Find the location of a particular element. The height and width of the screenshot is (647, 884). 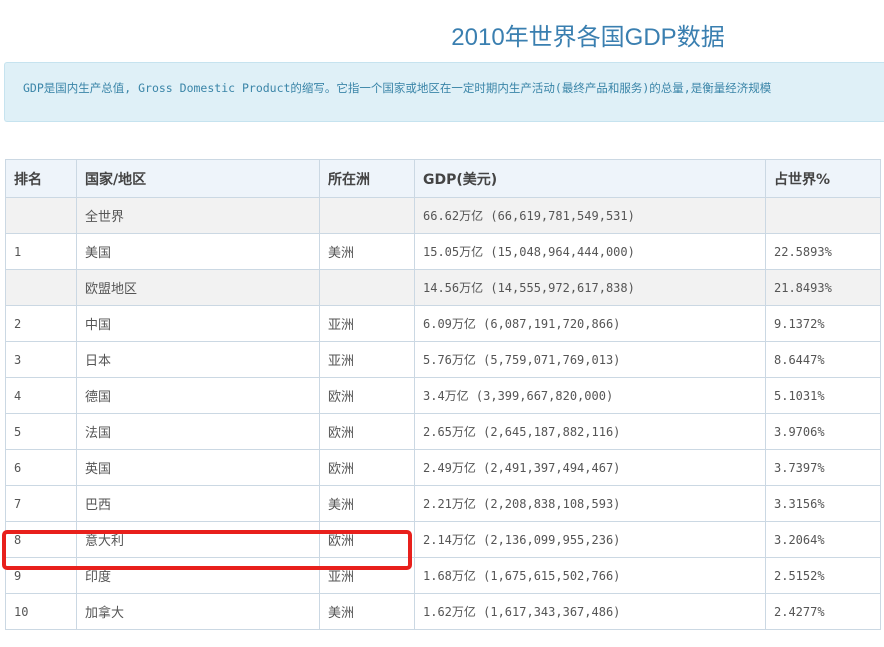

cell-rank: 6 is located at coordinates (41, 467).